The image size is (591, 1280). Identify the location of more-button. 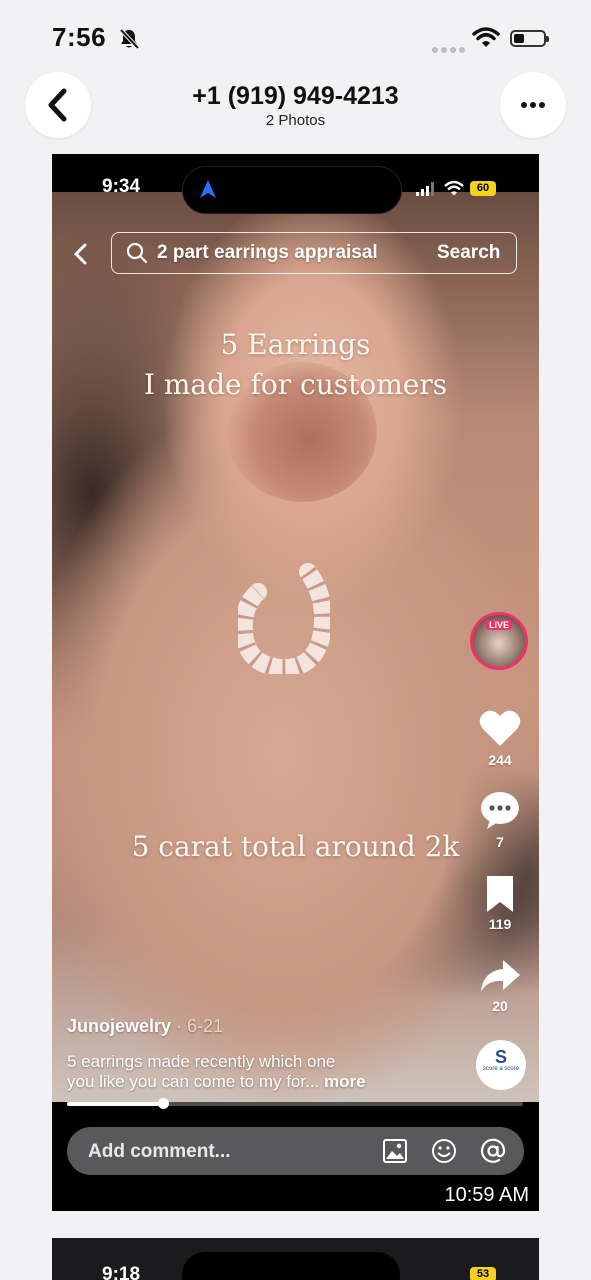
(533, 105).